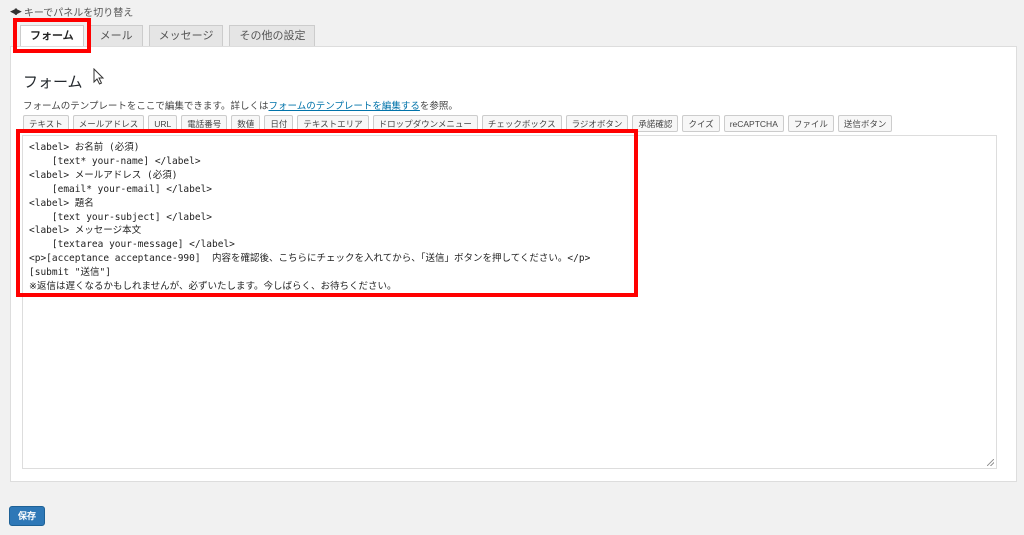 This screenshot has width=1024, height=535. Describe the element at coordinates (116, 35) in the screenshot. I see `tab-mail: メール` at that location.